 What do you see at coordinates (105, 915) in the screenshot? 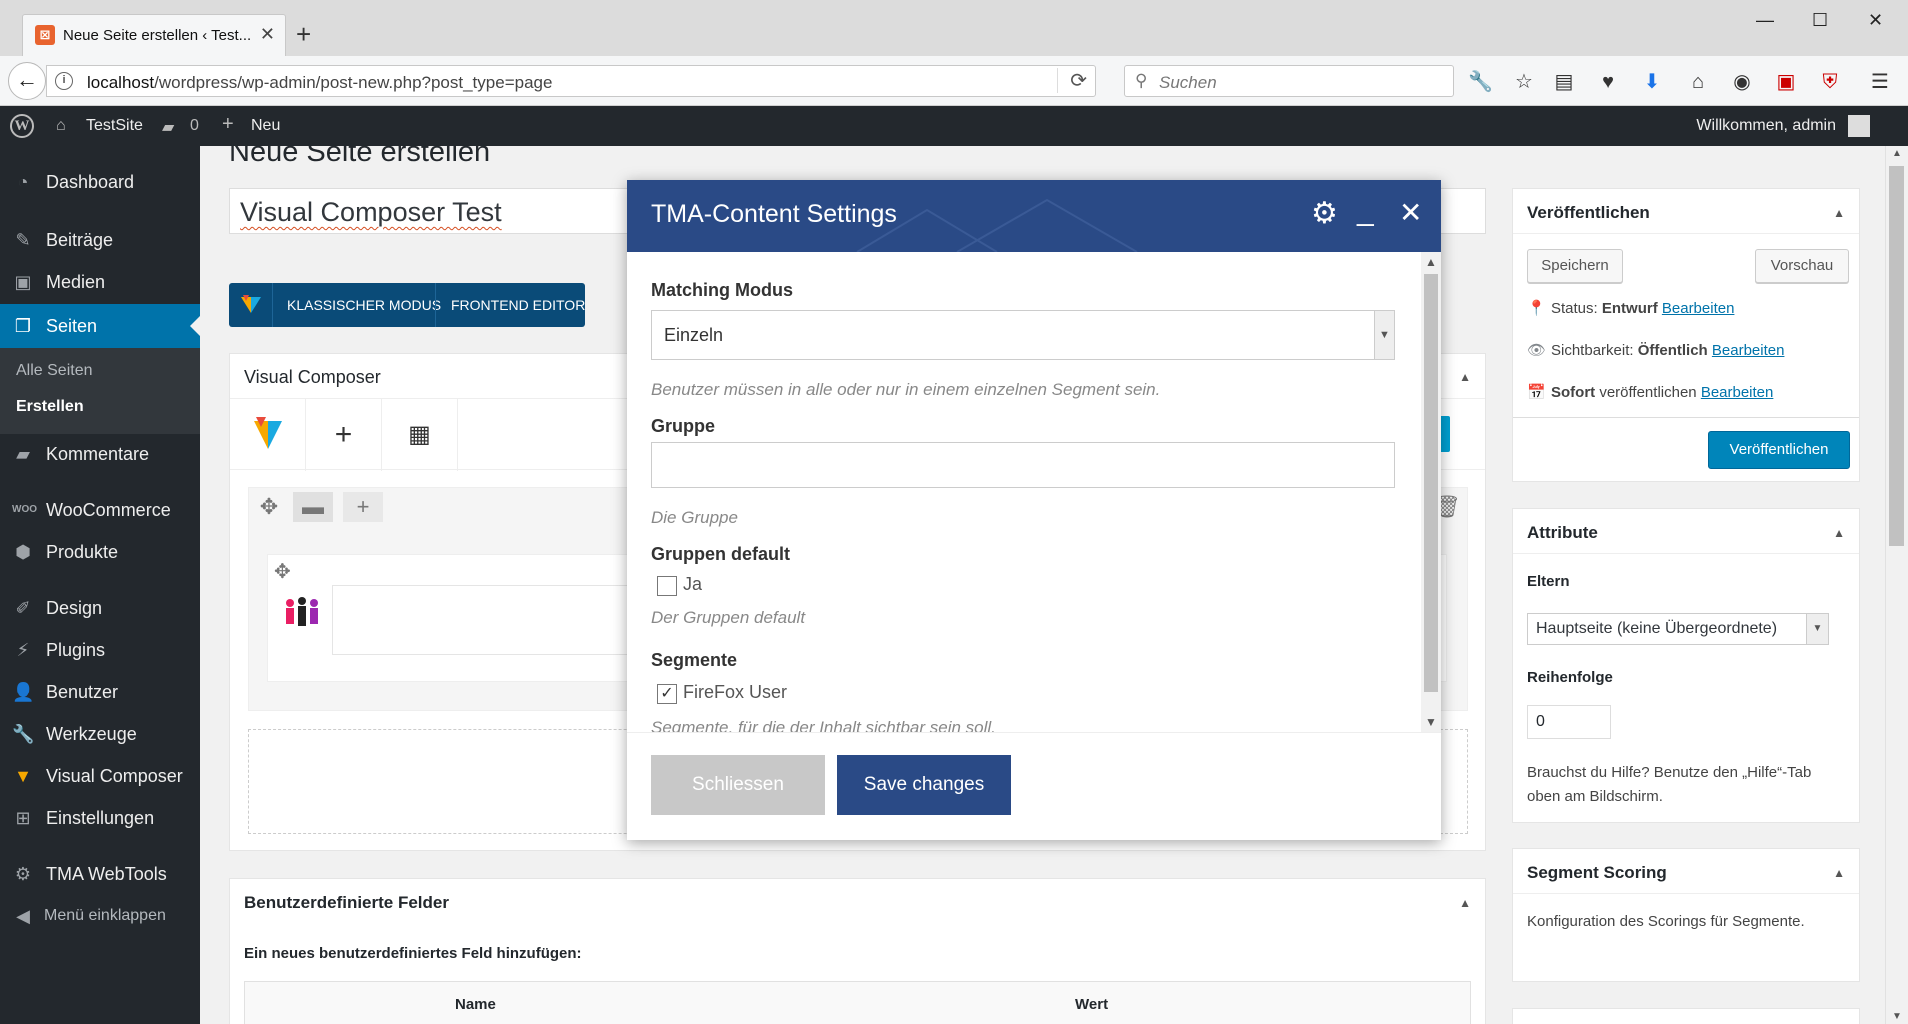
I see `sidebar-item-label: Menü einklappen` at bounding box center [105, 915].